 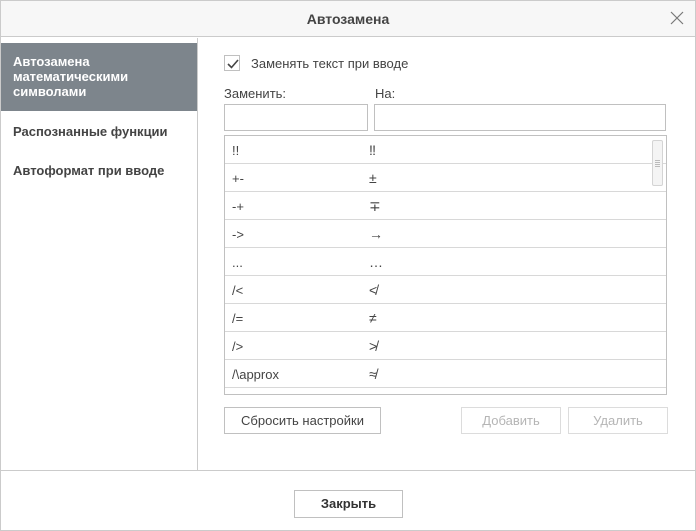 What do you see at coordinates (373, 318) in the screenshot?
I see `list-item-to: ≠` at bounding box center [373, 318].